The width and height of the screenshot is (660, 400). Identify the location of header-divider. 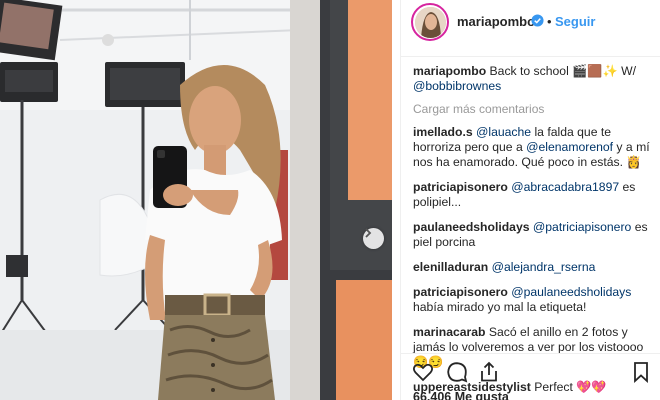
(530, 56).